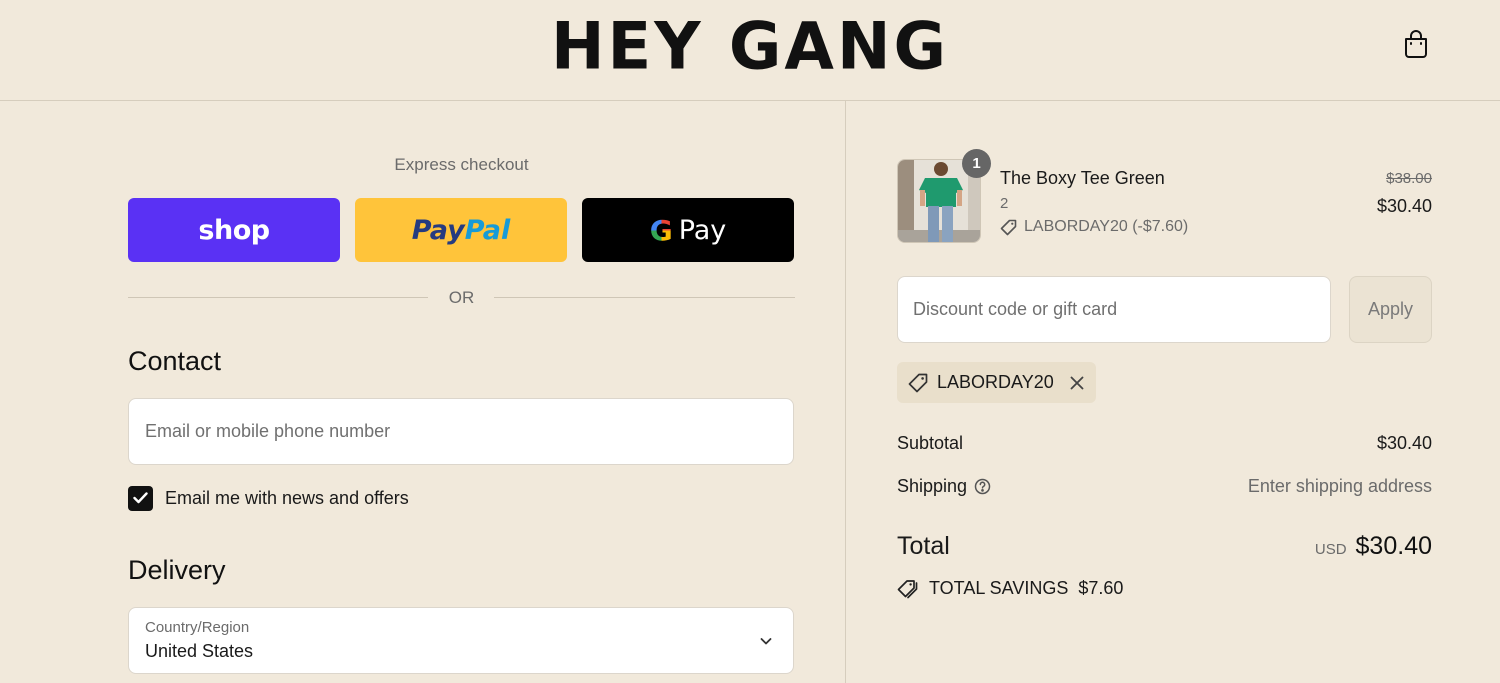 This screenshot has height=683, width=1500. I want to click on shipping-row: Shipping Enter shipping address, so click(1164, 486).